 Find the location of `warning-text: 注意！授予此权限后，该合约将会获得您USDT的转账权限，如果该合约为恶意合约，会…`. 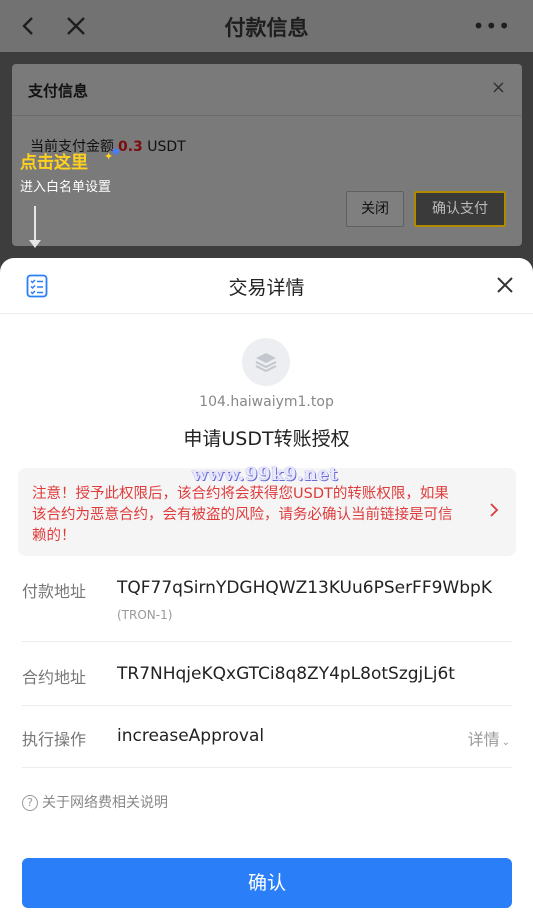

warning-text: 注意！授予此权限后，该合约将会获得您USDT的转账权限，如果该合约为恶意合约，会… is located at coordinates (242, 515).